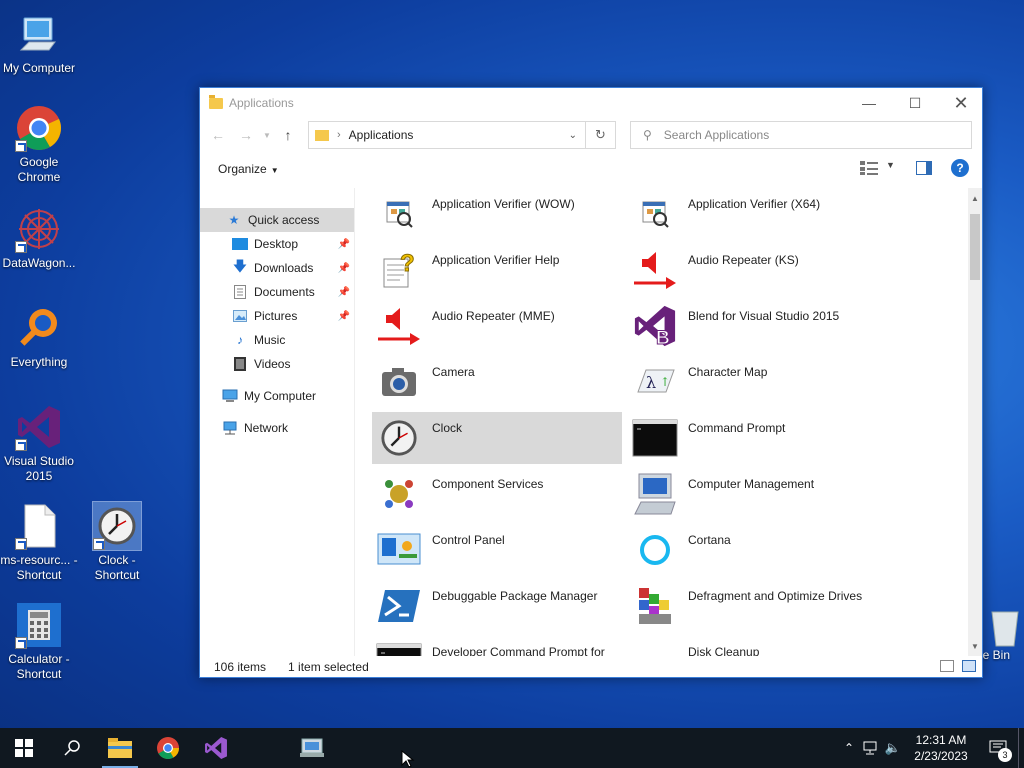  Describe the element at coordinates (1002, 625) in the screenshot. I see `recycle-bin-icon` at that location.